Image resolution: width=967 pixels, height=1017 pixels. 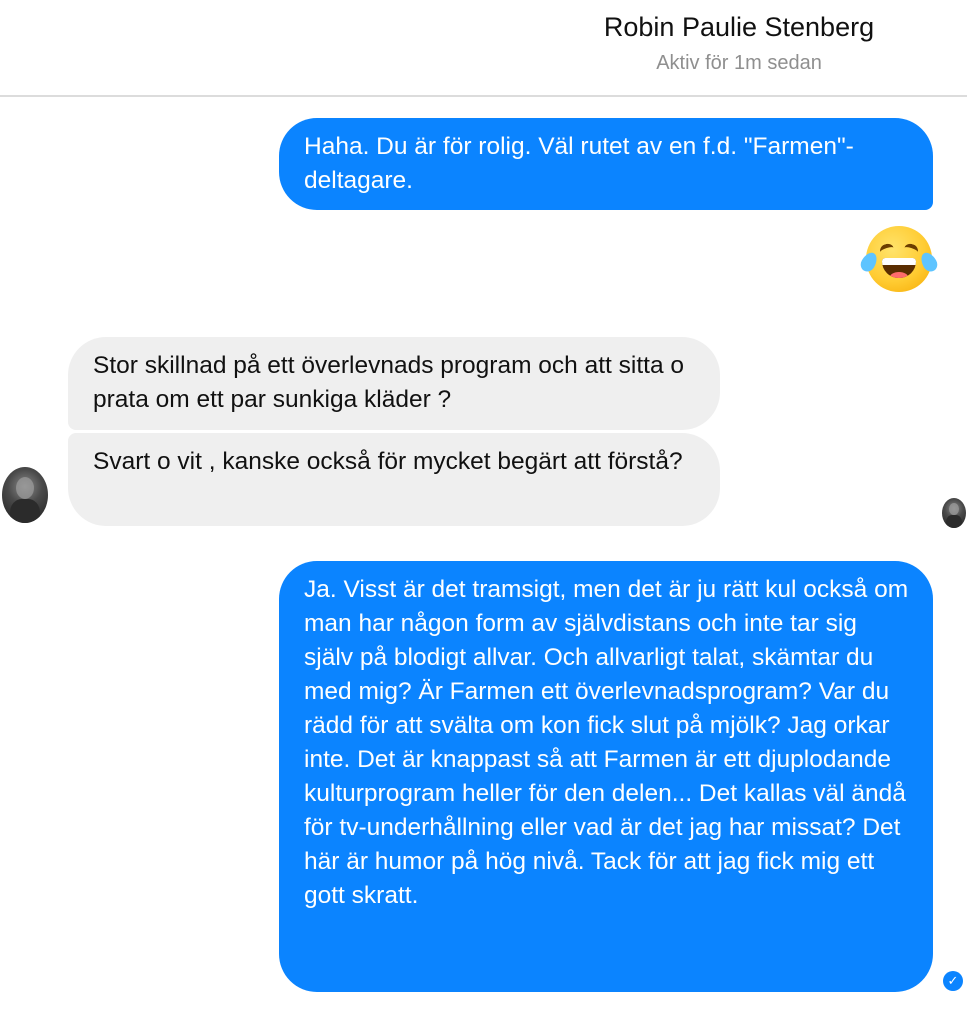 What do you see at coordinates (887, 250) in the screenshot?
I see `emoji-left-eye` at bounding box center [887, 250].